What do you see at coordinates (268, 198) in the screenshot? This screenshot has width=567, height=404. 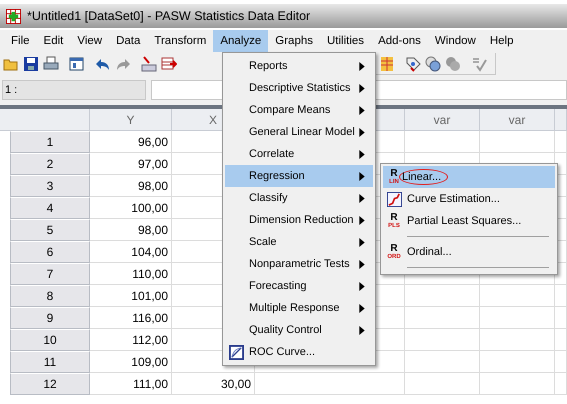 I see `menu-option-label: Classify` at bounding box center [268, 198].